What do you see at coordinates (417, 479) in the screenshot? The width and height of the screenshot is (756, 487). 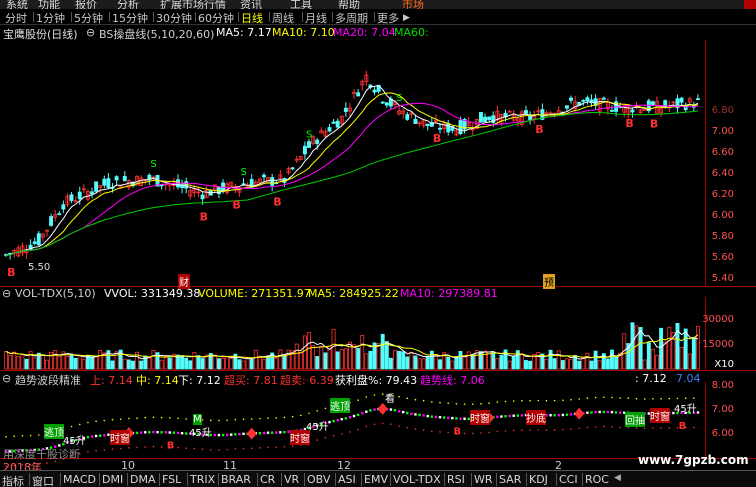 I see `tab-vol-tdx: VOL-TDX` at bounding box center [417, 479].